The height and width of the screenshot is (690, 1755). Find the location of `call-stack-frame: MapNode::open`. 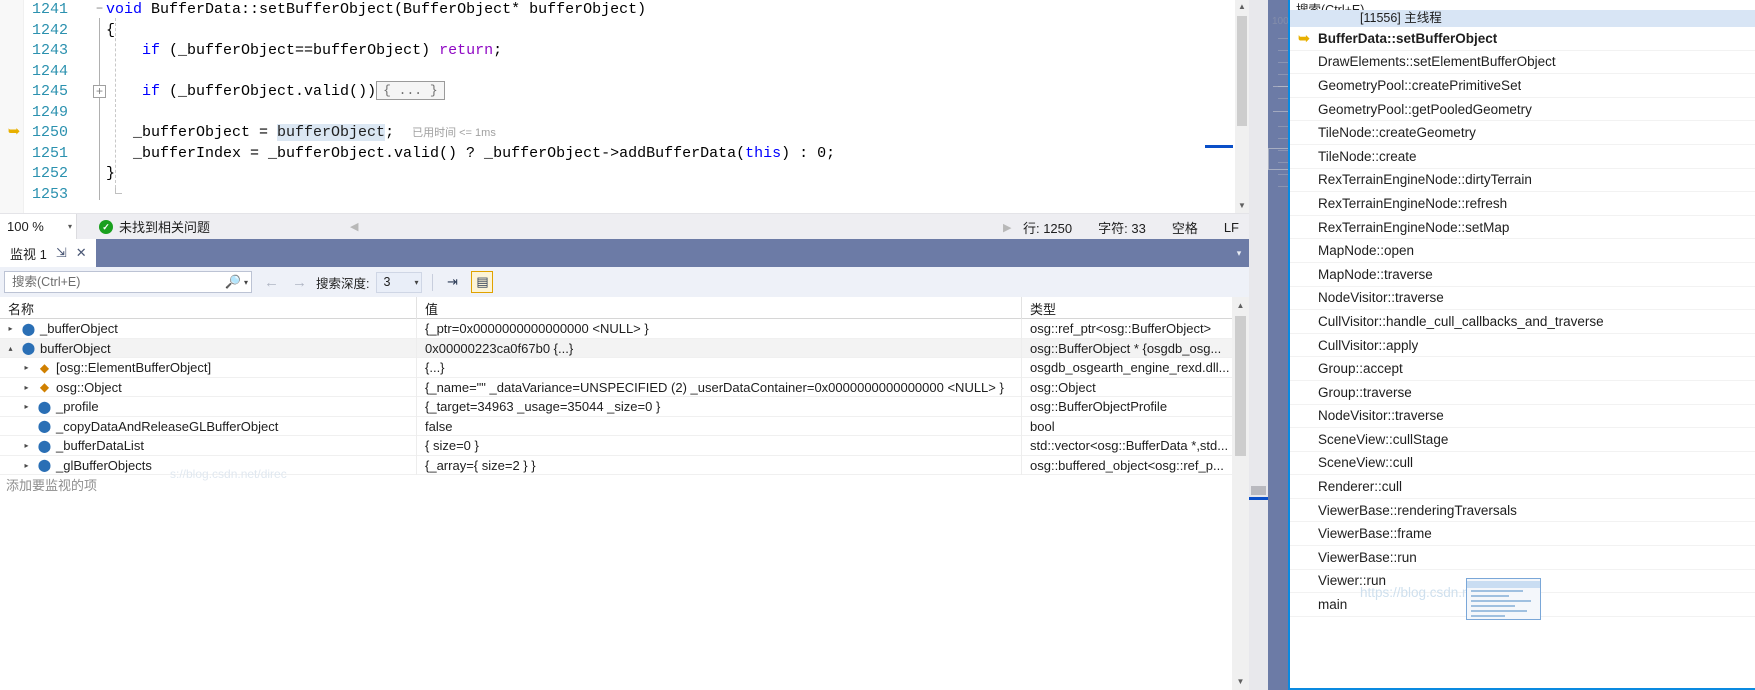

call-stack-frame: MapNode::open is located at coordinates (1522, 251).